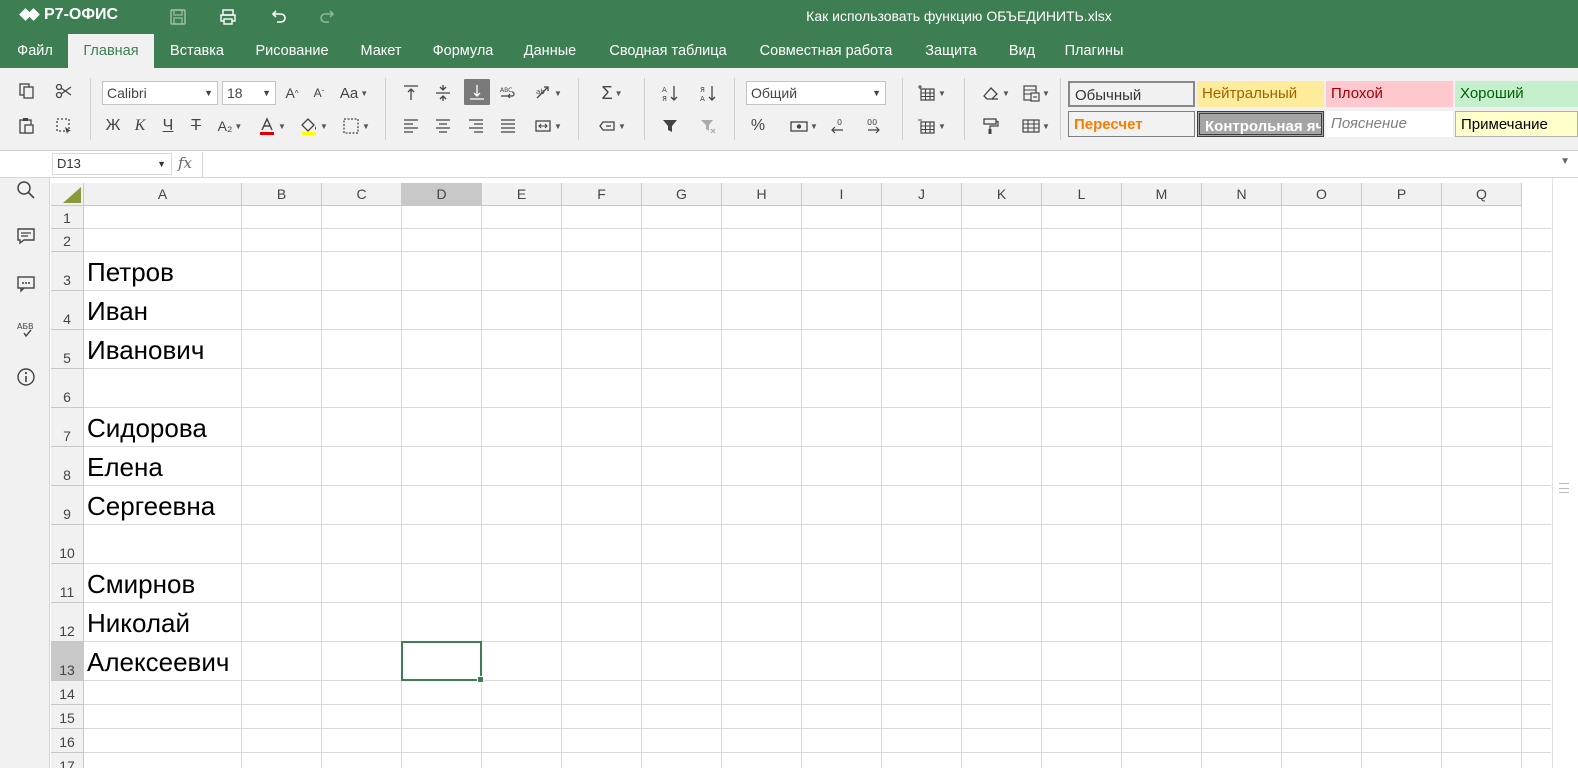  Describe the element at coordinates (990, 126) in the screenshot. I see `copy-style-icon` at that location.